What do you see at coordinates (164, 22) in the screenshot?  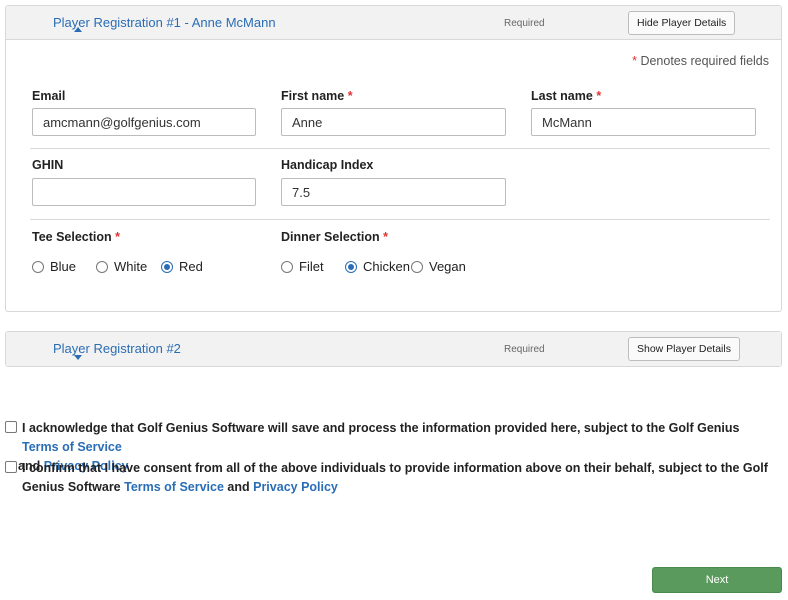 I see `panel-title-1: Player Registration #1 - Anne McMann` at bounding box center [164, 22].